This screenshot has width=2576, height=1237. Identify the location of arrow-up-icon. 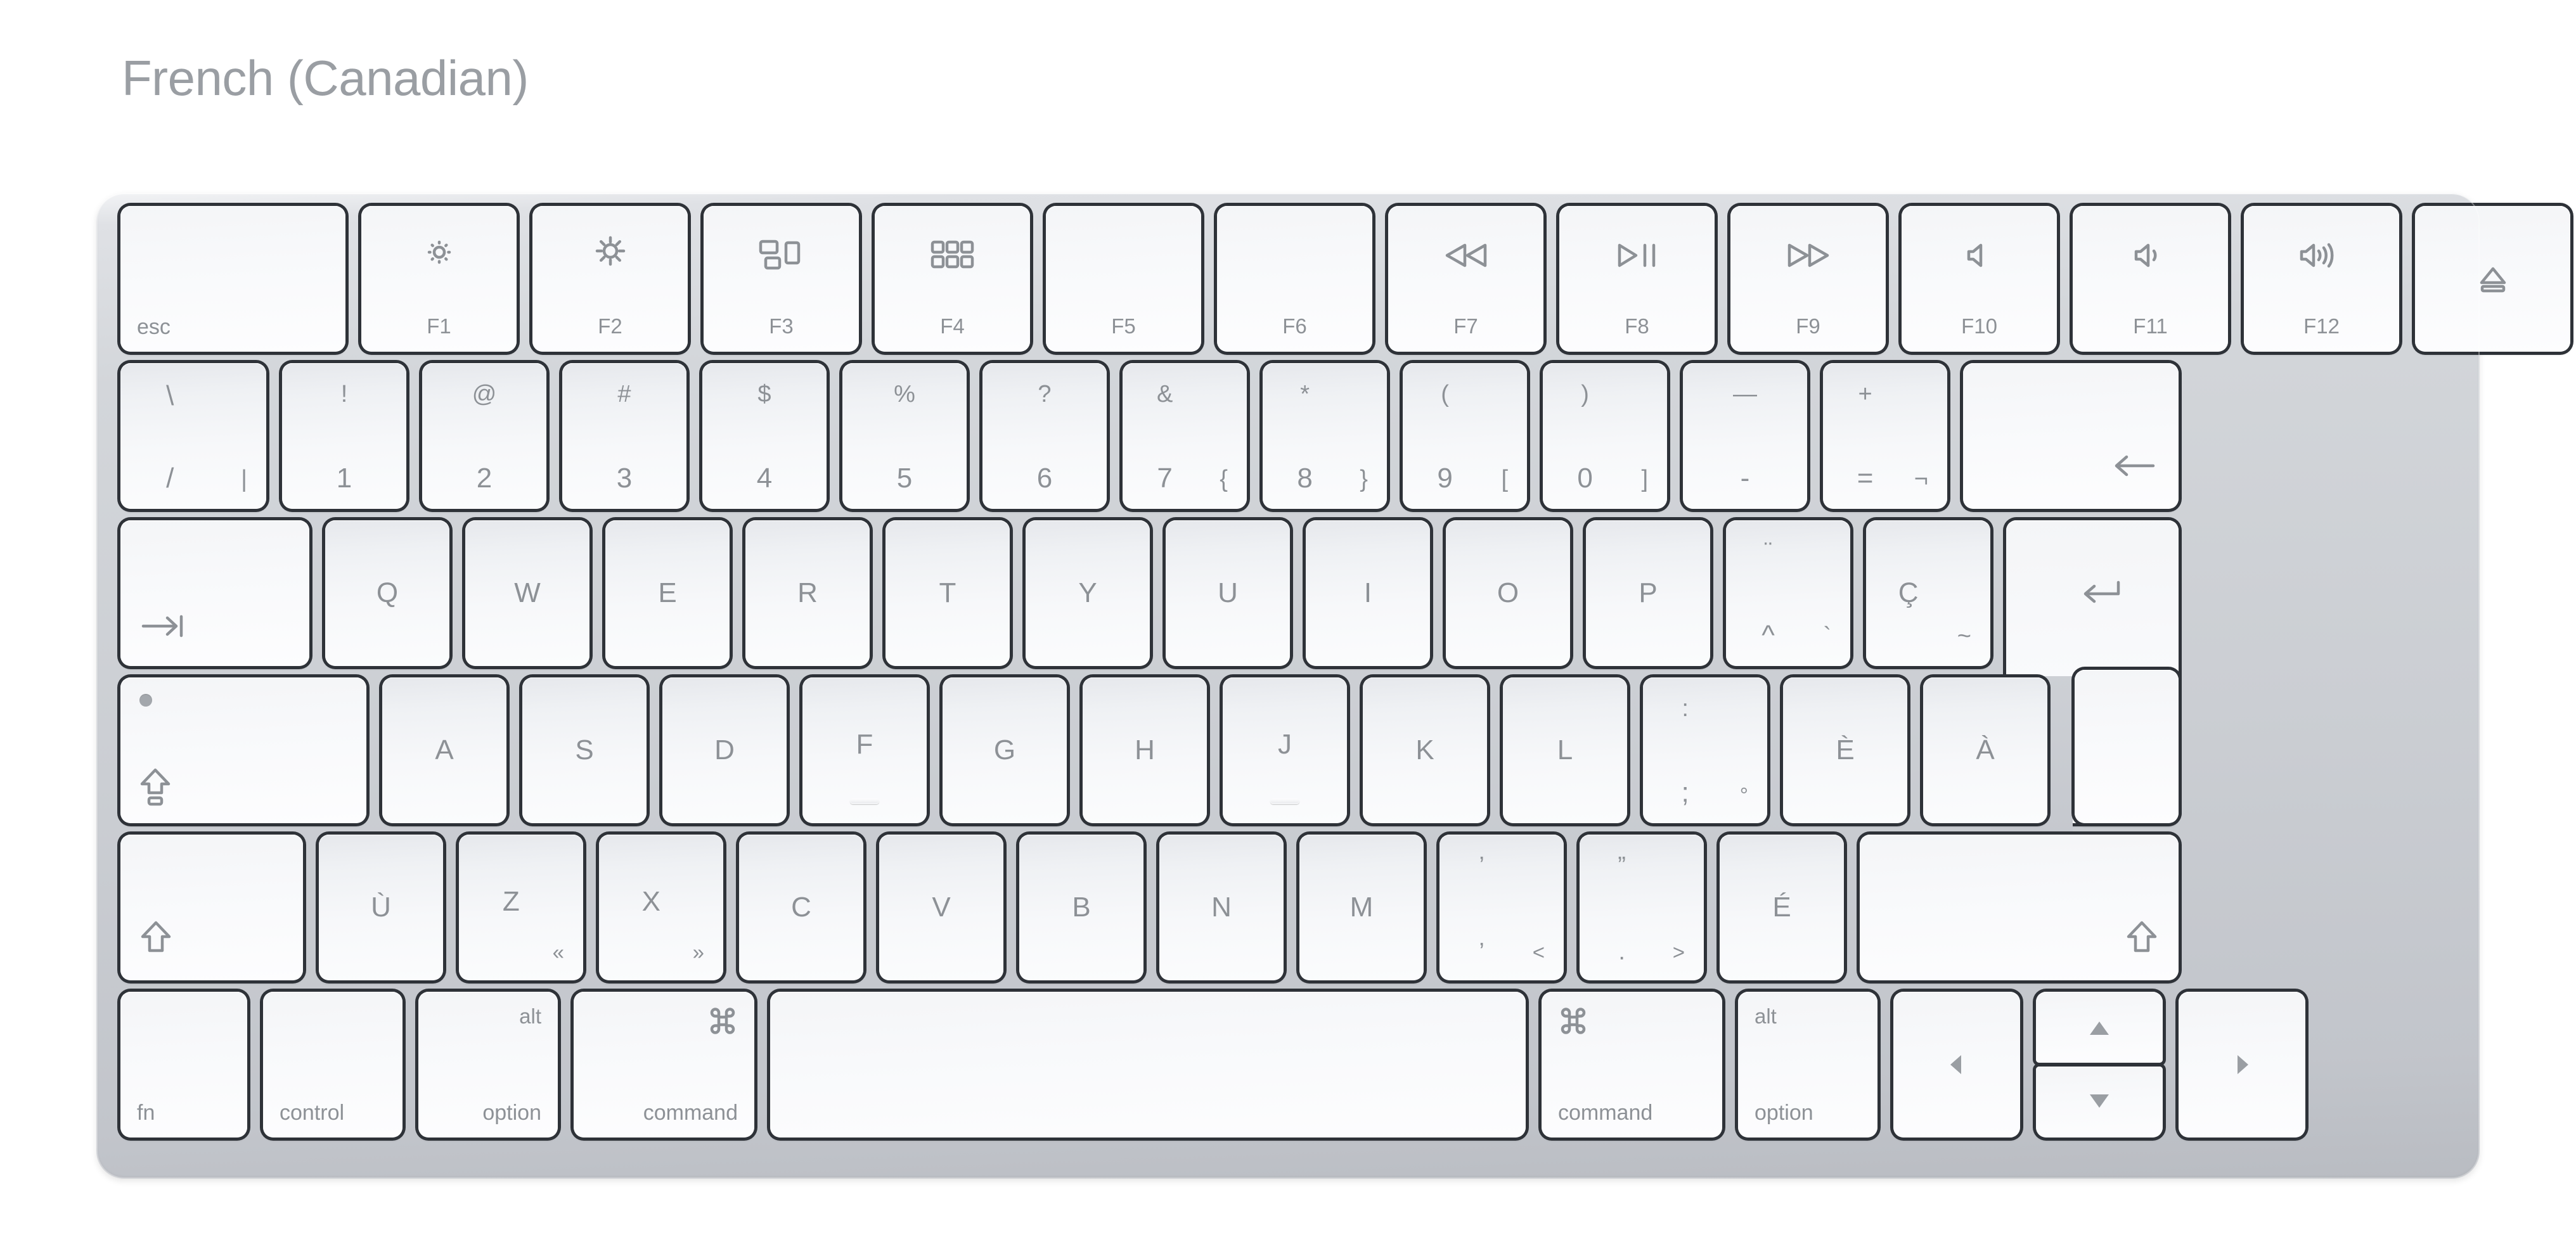
(2099, 1028).